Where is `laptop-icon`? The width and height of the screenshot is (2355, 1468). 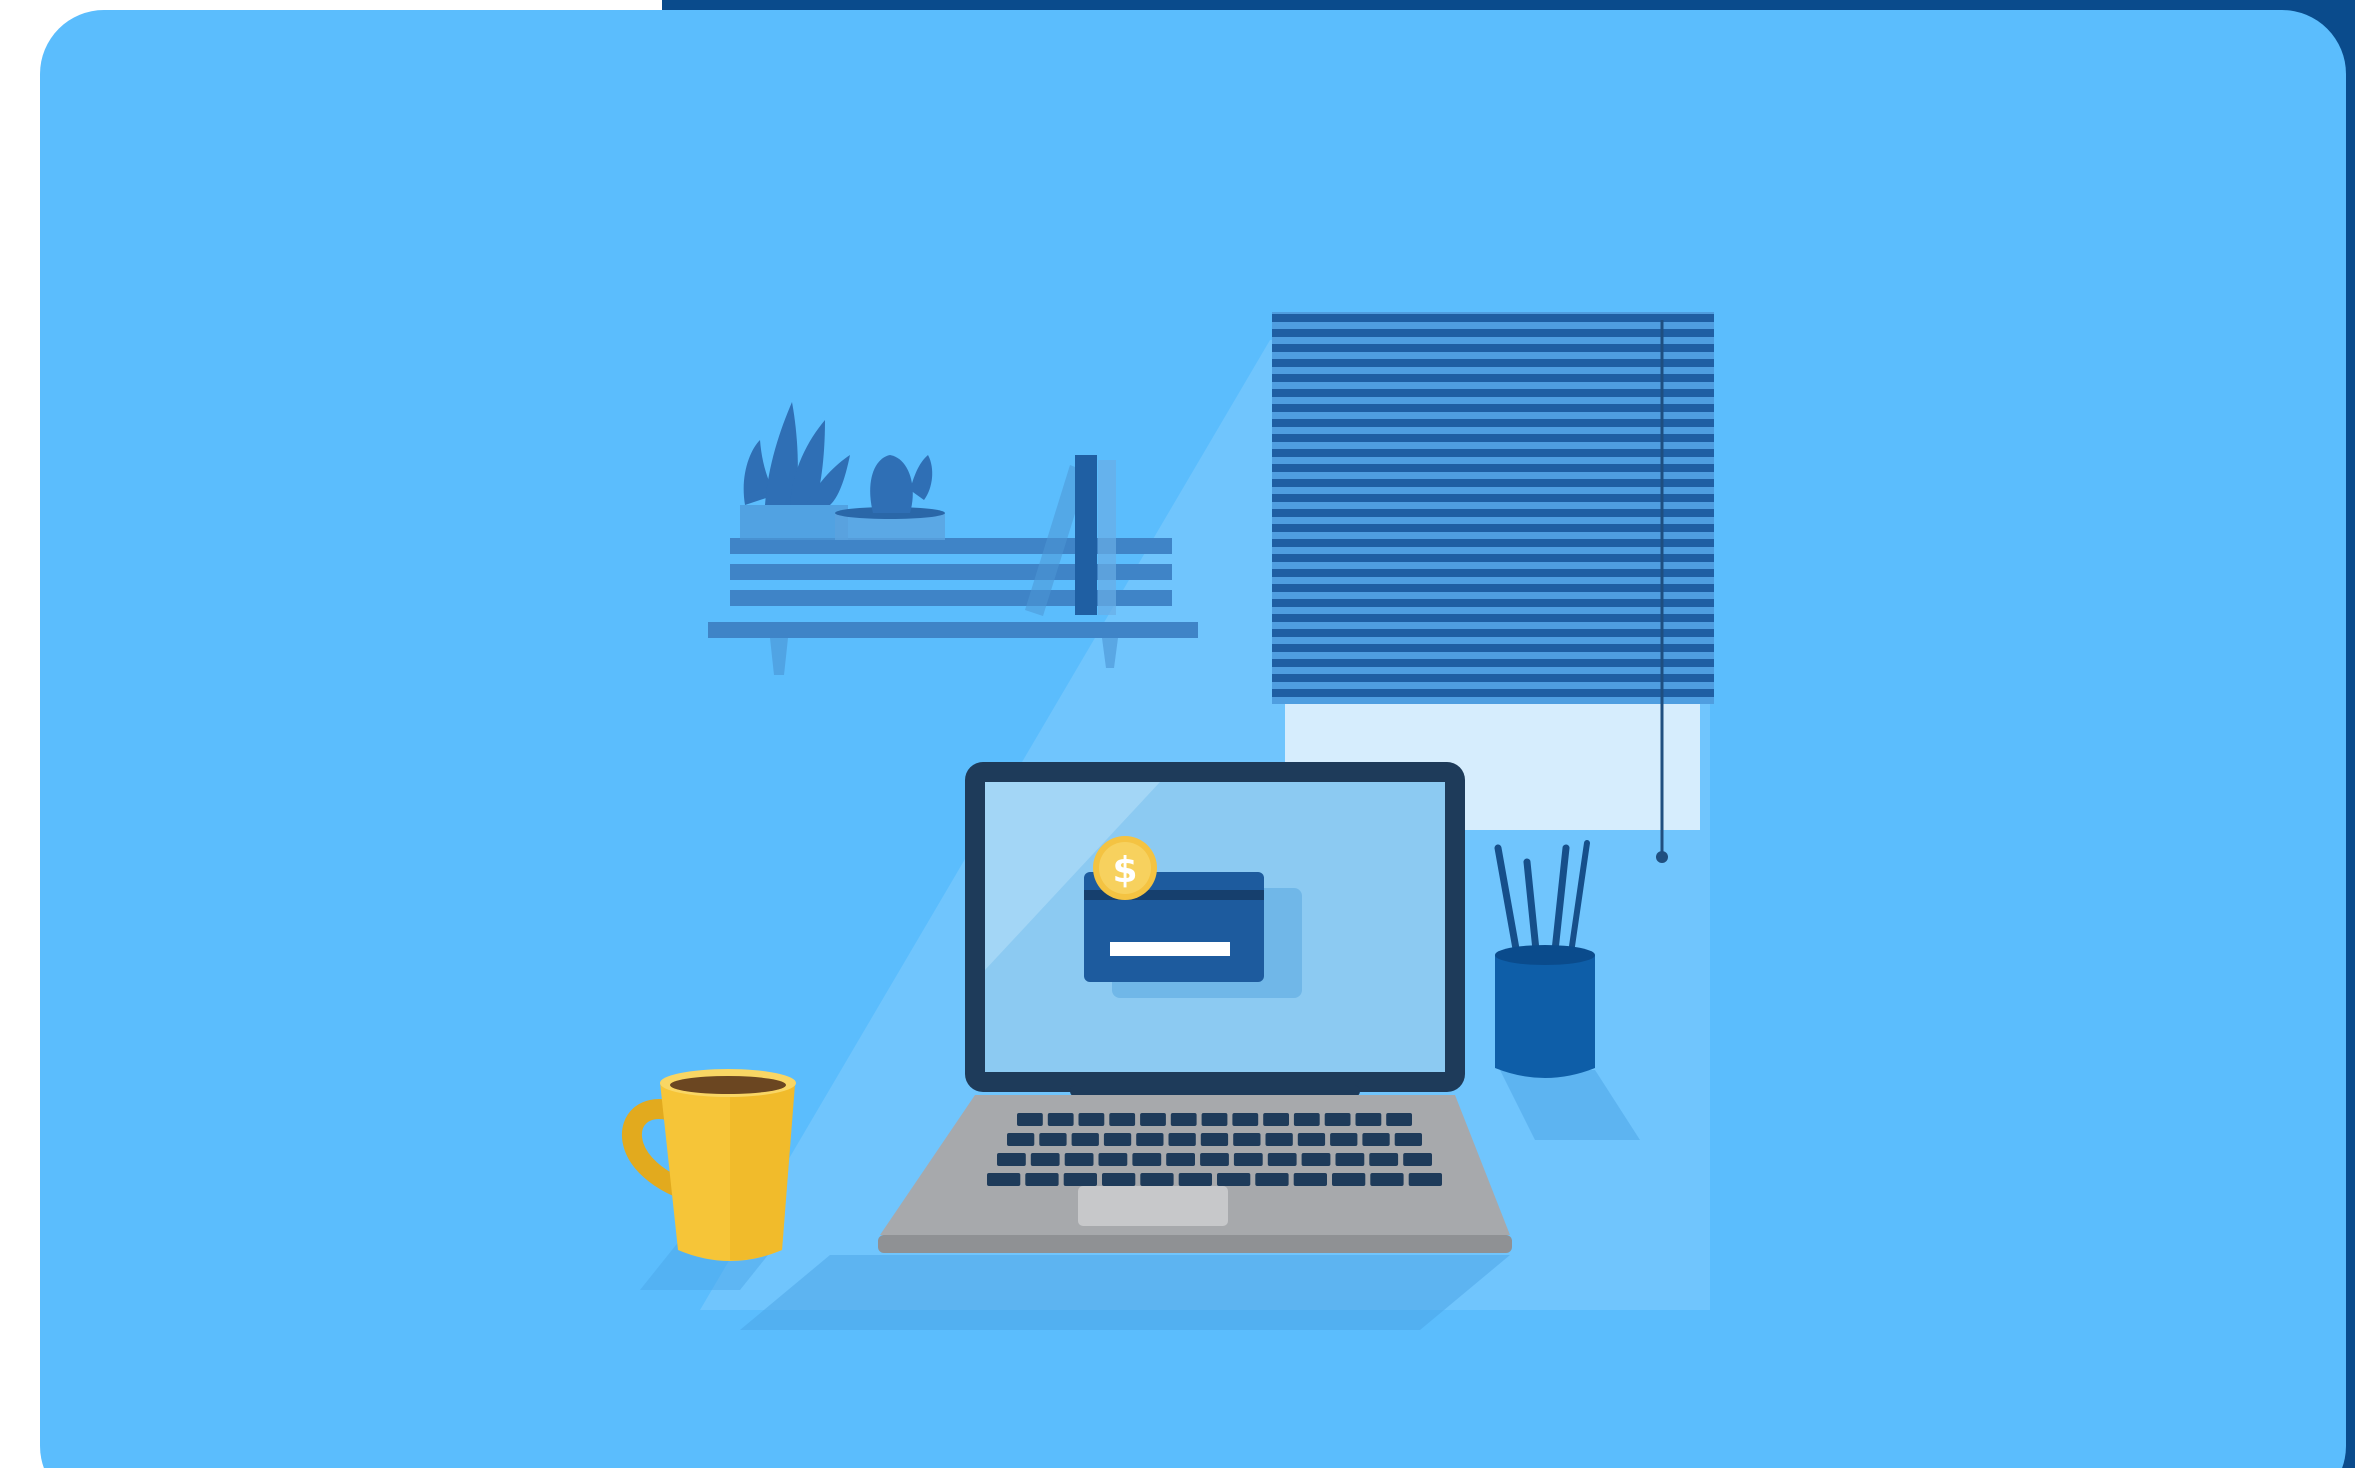 laptop-icon is located at coordinates (1195, 1007).